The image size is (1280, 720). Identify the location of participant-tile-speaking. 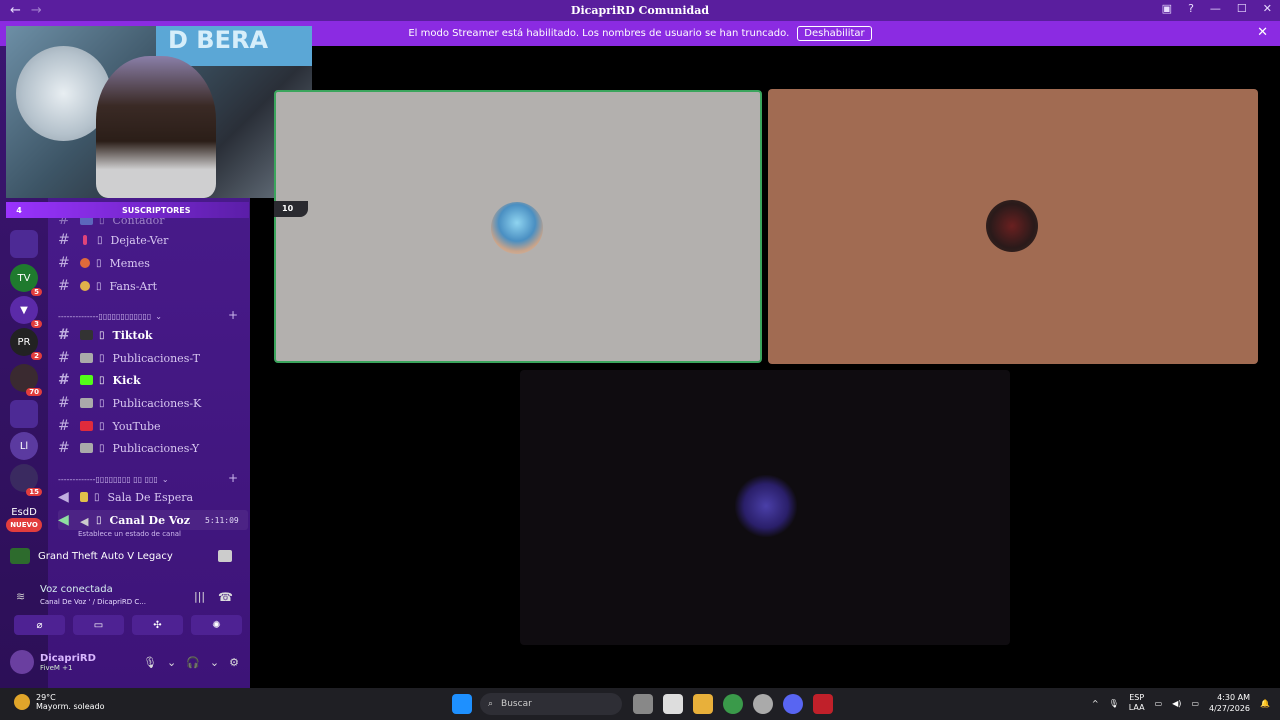
(518, 226).